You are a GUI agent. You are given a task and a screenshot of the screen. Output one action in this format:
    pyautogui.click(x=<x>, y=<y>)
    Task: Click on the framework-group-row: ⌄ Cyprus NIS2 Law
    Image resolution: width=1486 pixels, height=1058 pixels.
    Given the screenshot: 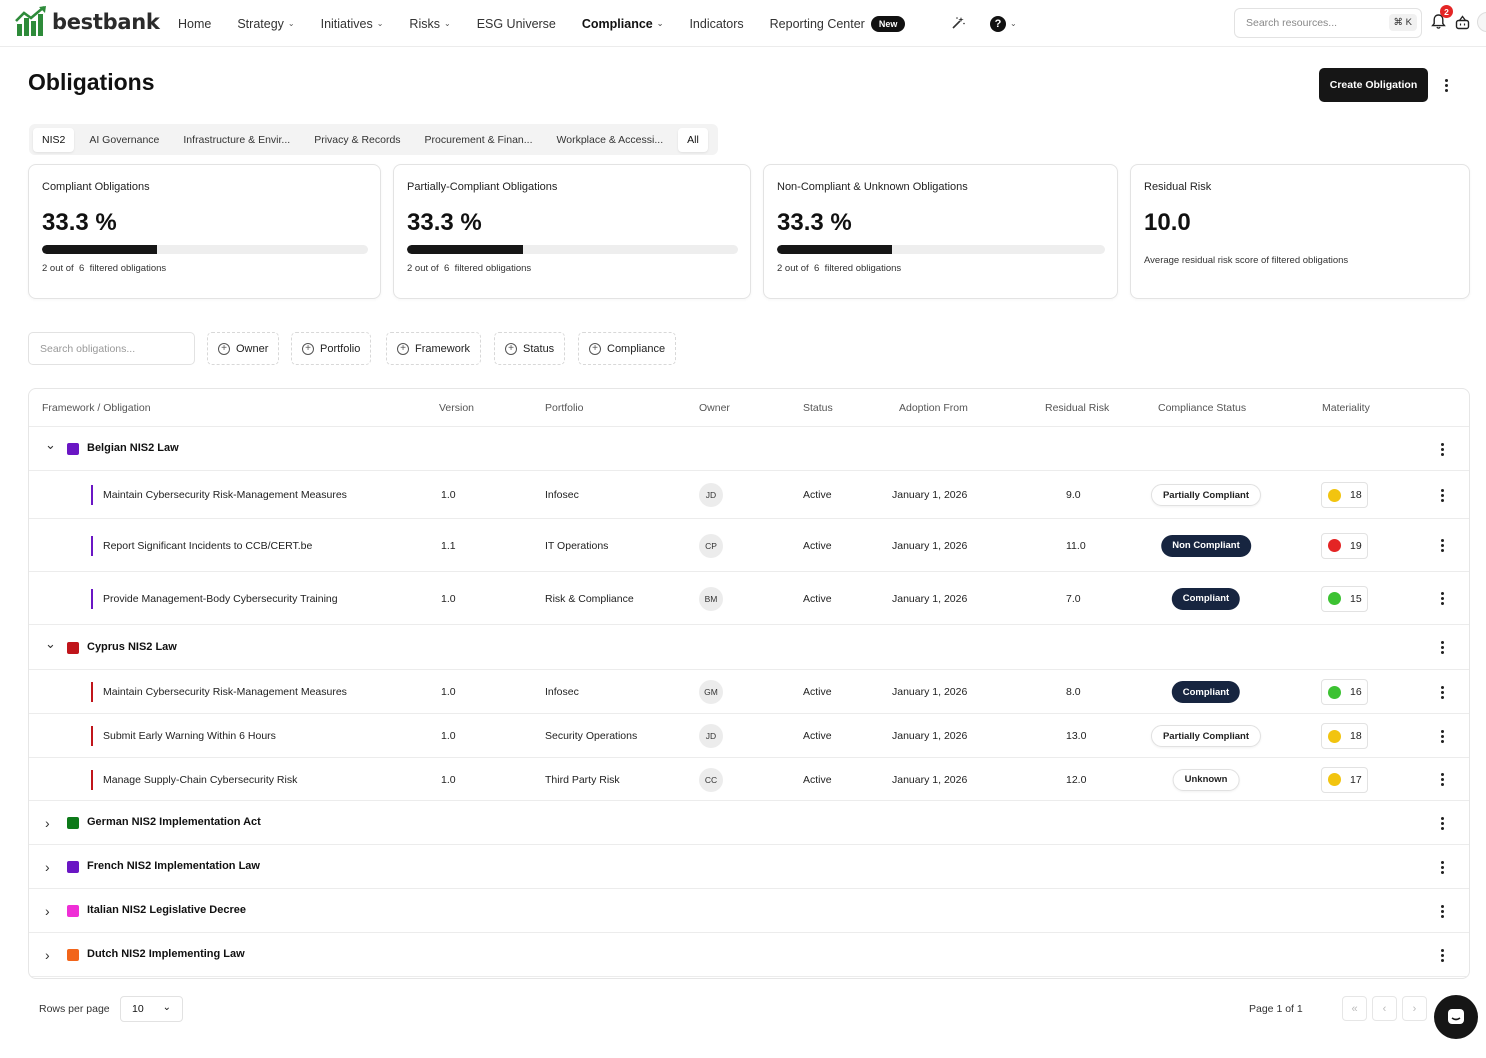 What is the action you would take?
    pyautogui.click(x=749, y=647)
    